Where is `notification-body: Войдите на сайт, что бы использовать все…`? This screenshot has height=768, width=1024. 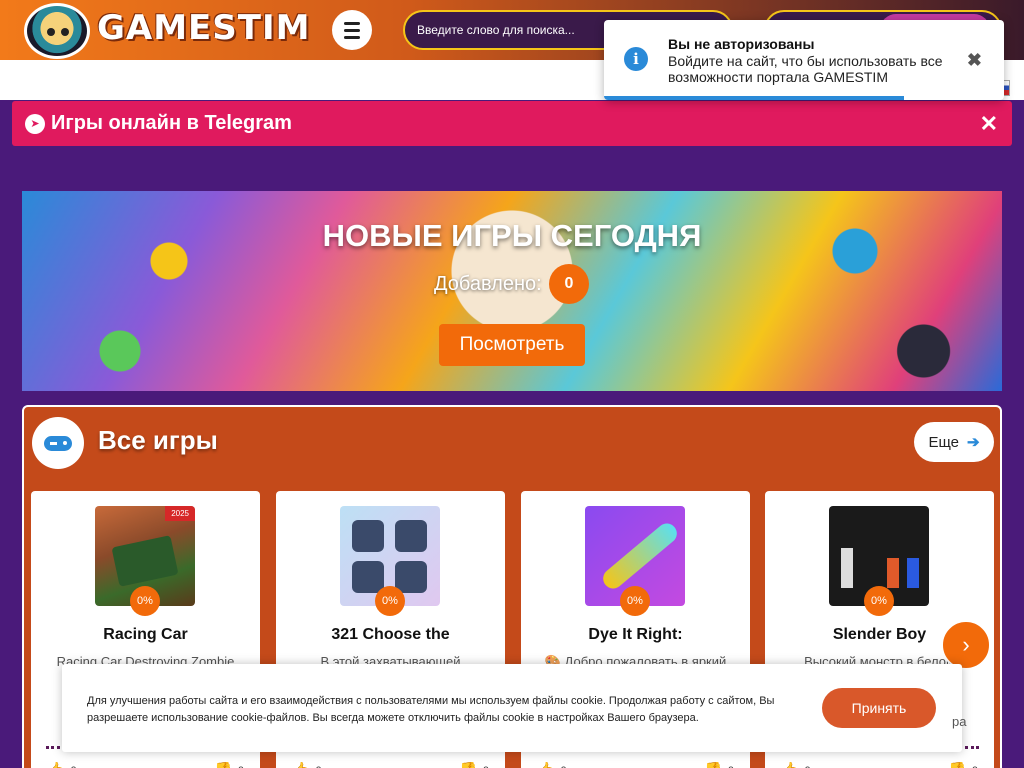
notification-body: Войдите на сайт, что бы использовать все… is located at coordinates (805, 69).